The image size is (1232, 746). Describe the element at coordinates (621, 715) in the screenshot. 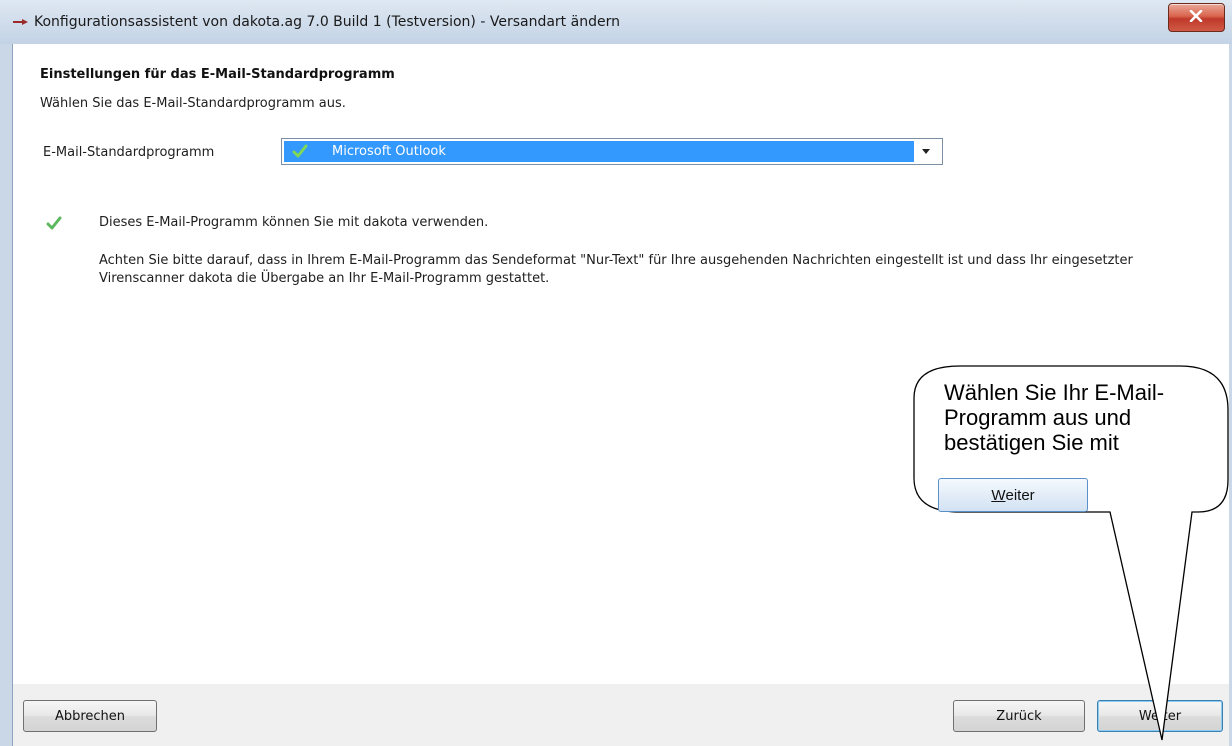

I see `button-bar: Abbrechen Zurück Weiter` at that location.